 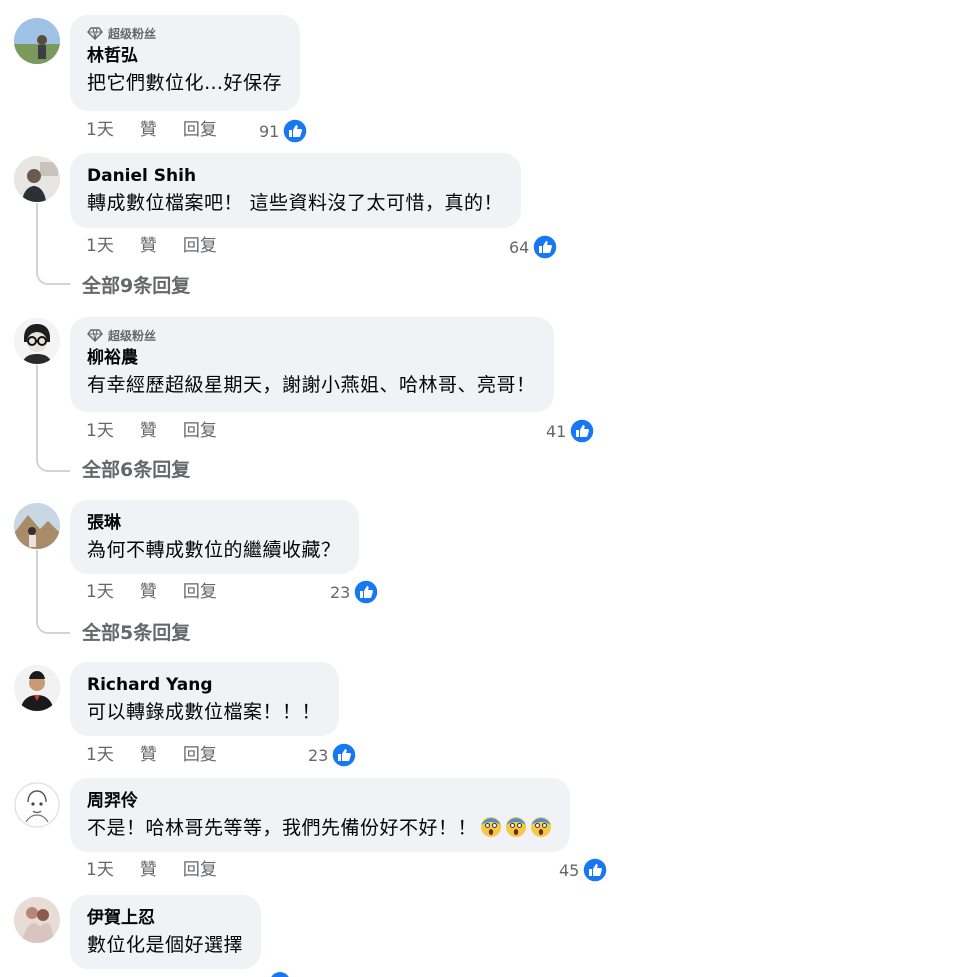 I want to click on reaction-count: 41, so click(x=571, y=431).